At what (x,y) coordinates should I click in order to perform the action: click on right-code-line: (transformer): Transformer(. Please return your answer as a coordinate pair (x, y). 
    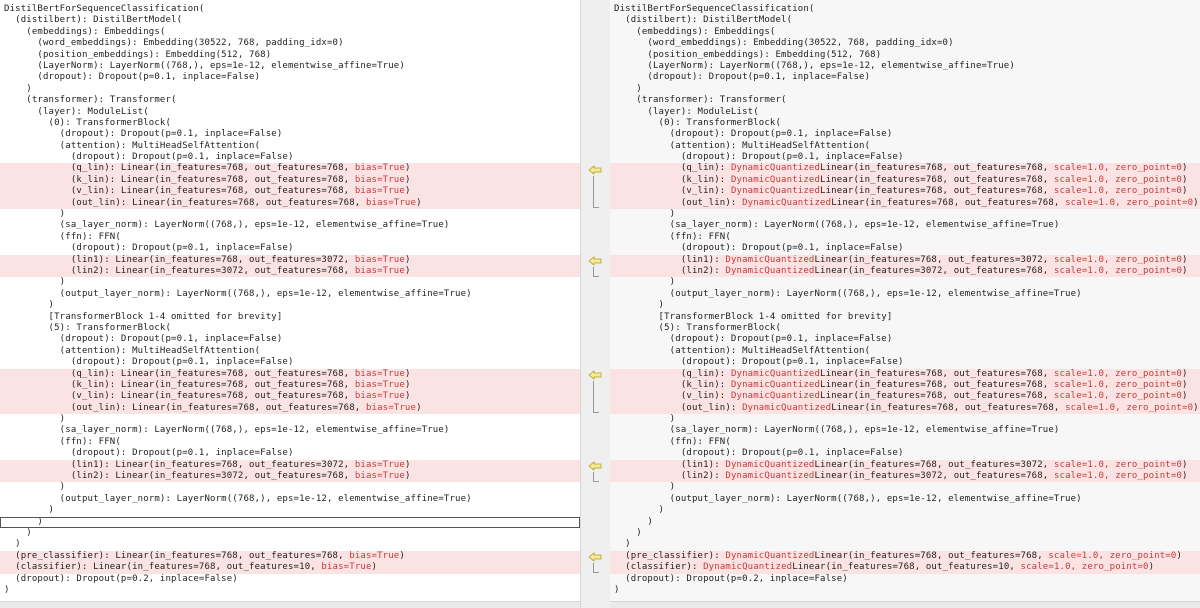
    Looking at the image, I should click on (905, 100).